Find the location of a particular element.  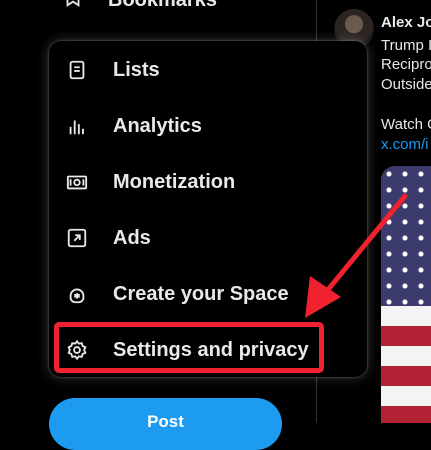

list-icon is located at coordinates (77, 70).